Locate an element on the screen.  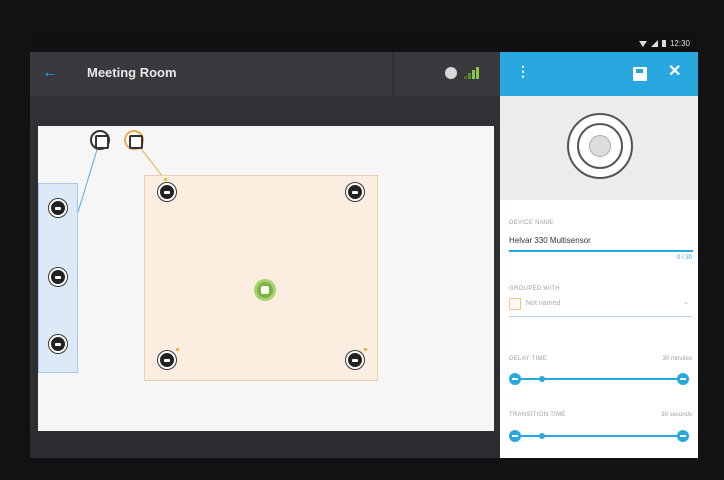
device-name-counter: 0 / 30 is located at coordinates (684, 258).